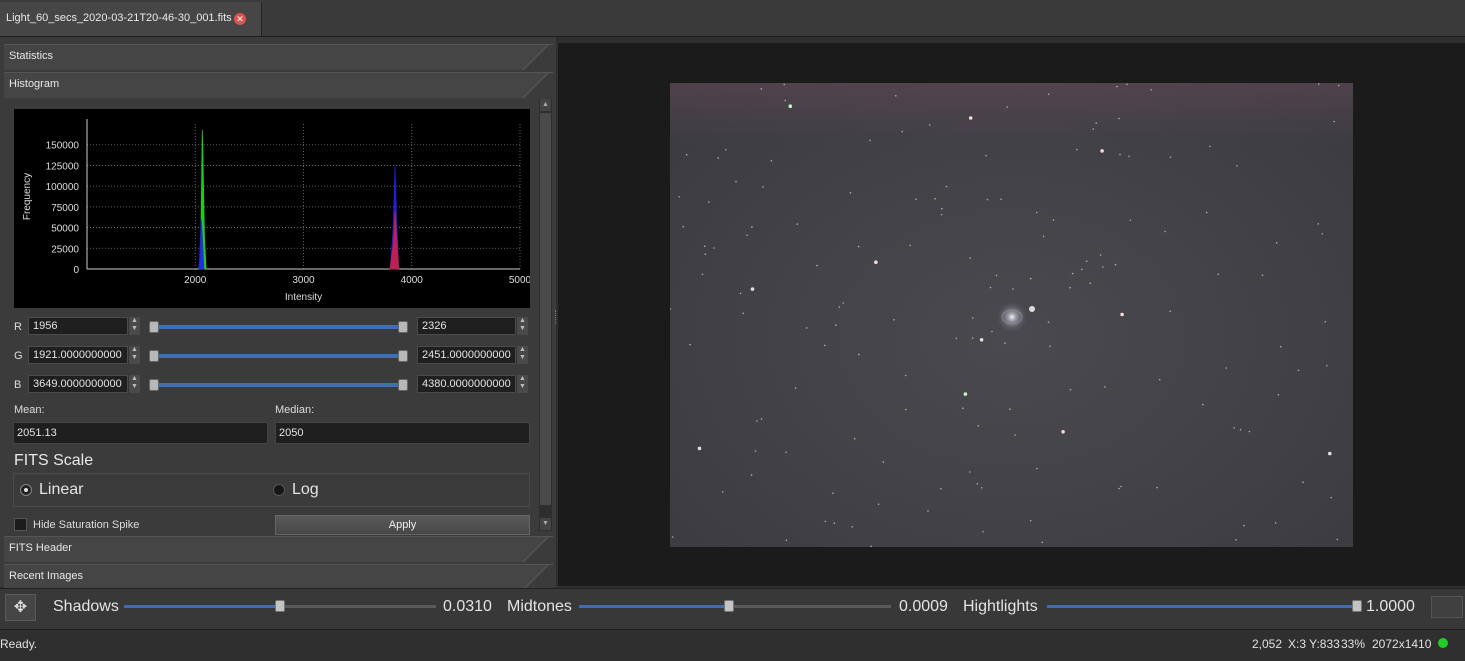 The height and width of the screenshot is (661, 1465). Describe the element at coordinates (134, 355) in the screenshot. I see `g-min-stepper: ▲ ▼` at that location.